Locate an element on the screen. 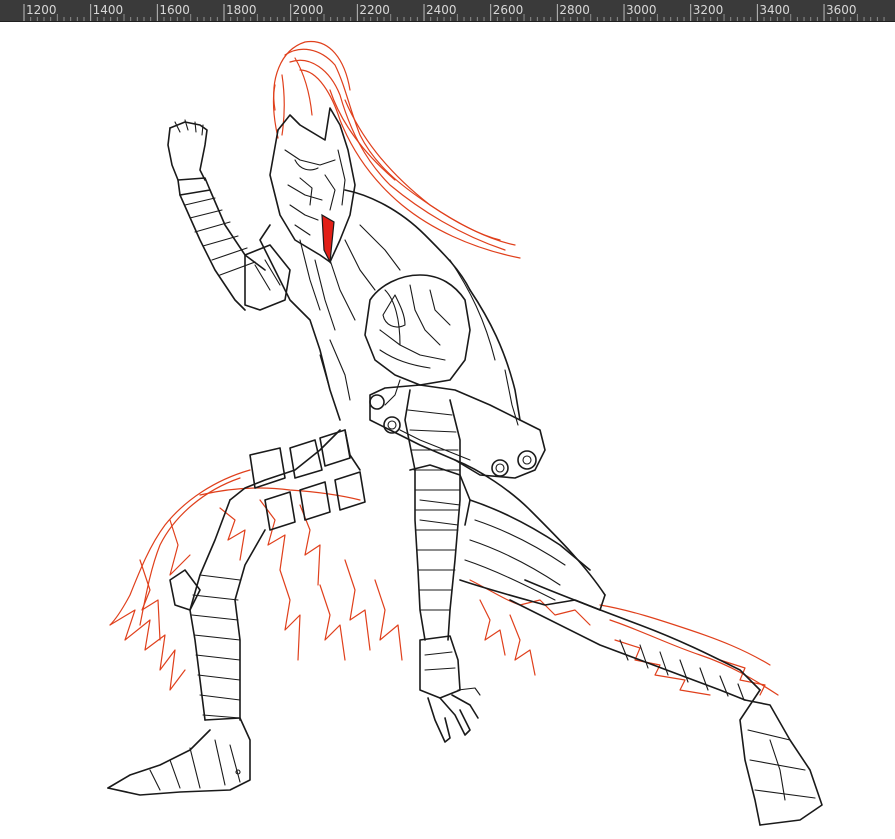 This screenshot has height=839, width=895. flame-hair is located at coordinates (396, 149).